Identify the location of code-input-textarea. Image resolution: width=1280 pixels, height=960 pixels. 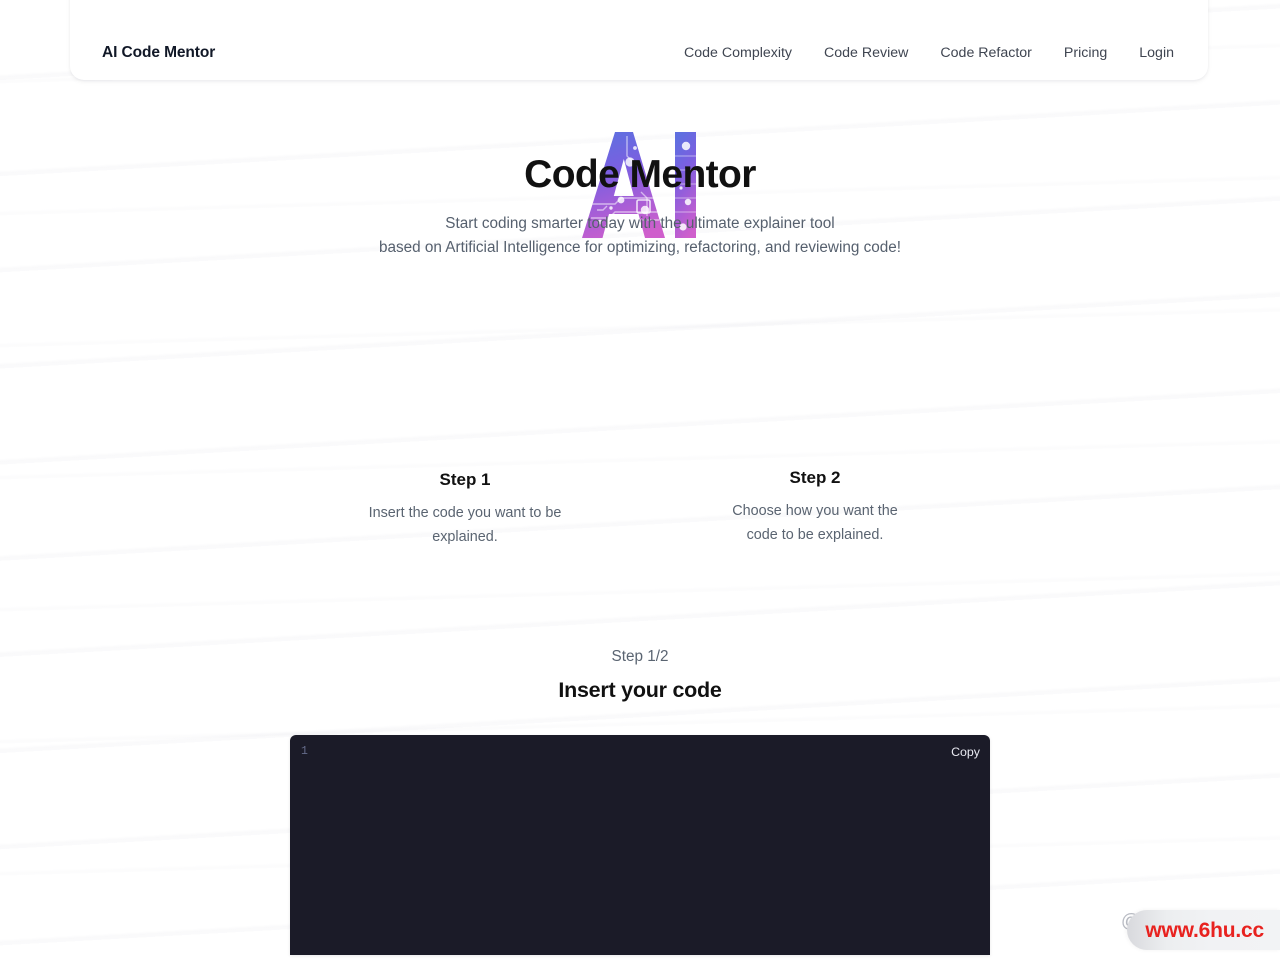
(619, 846).